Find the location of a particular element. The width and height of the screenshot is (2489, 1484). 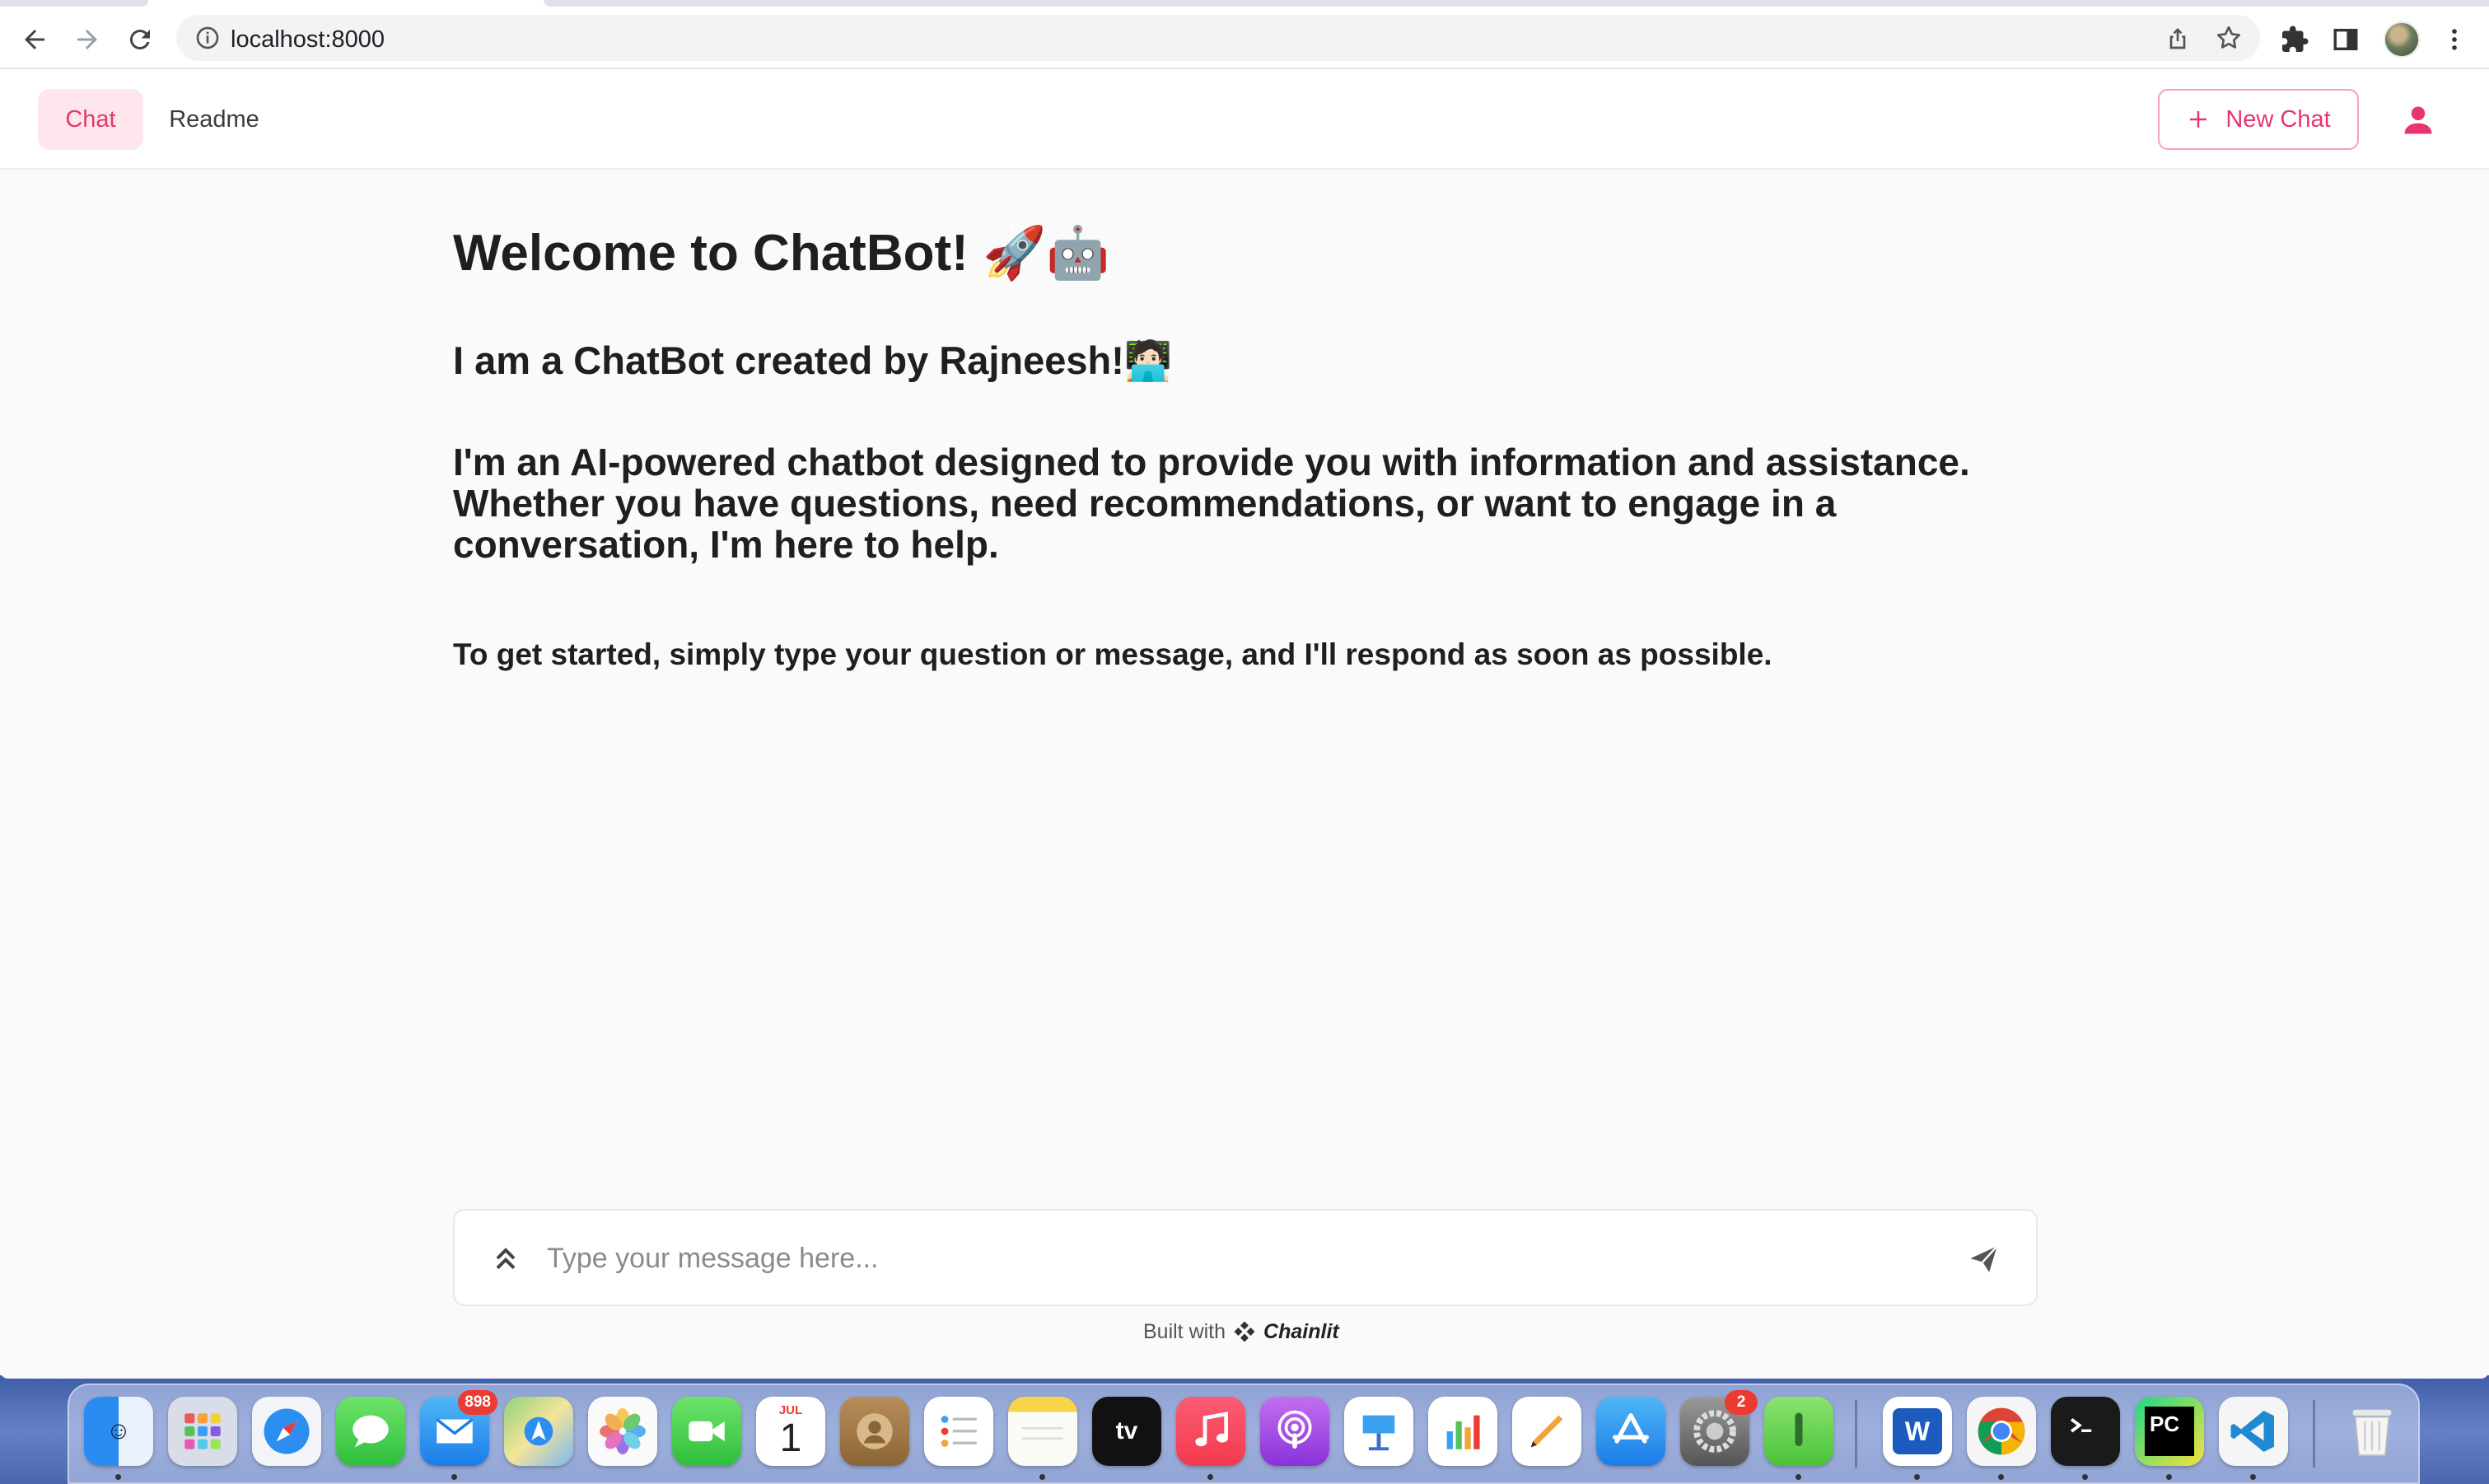

notes-icon is located at coordinates (1042, 1431).